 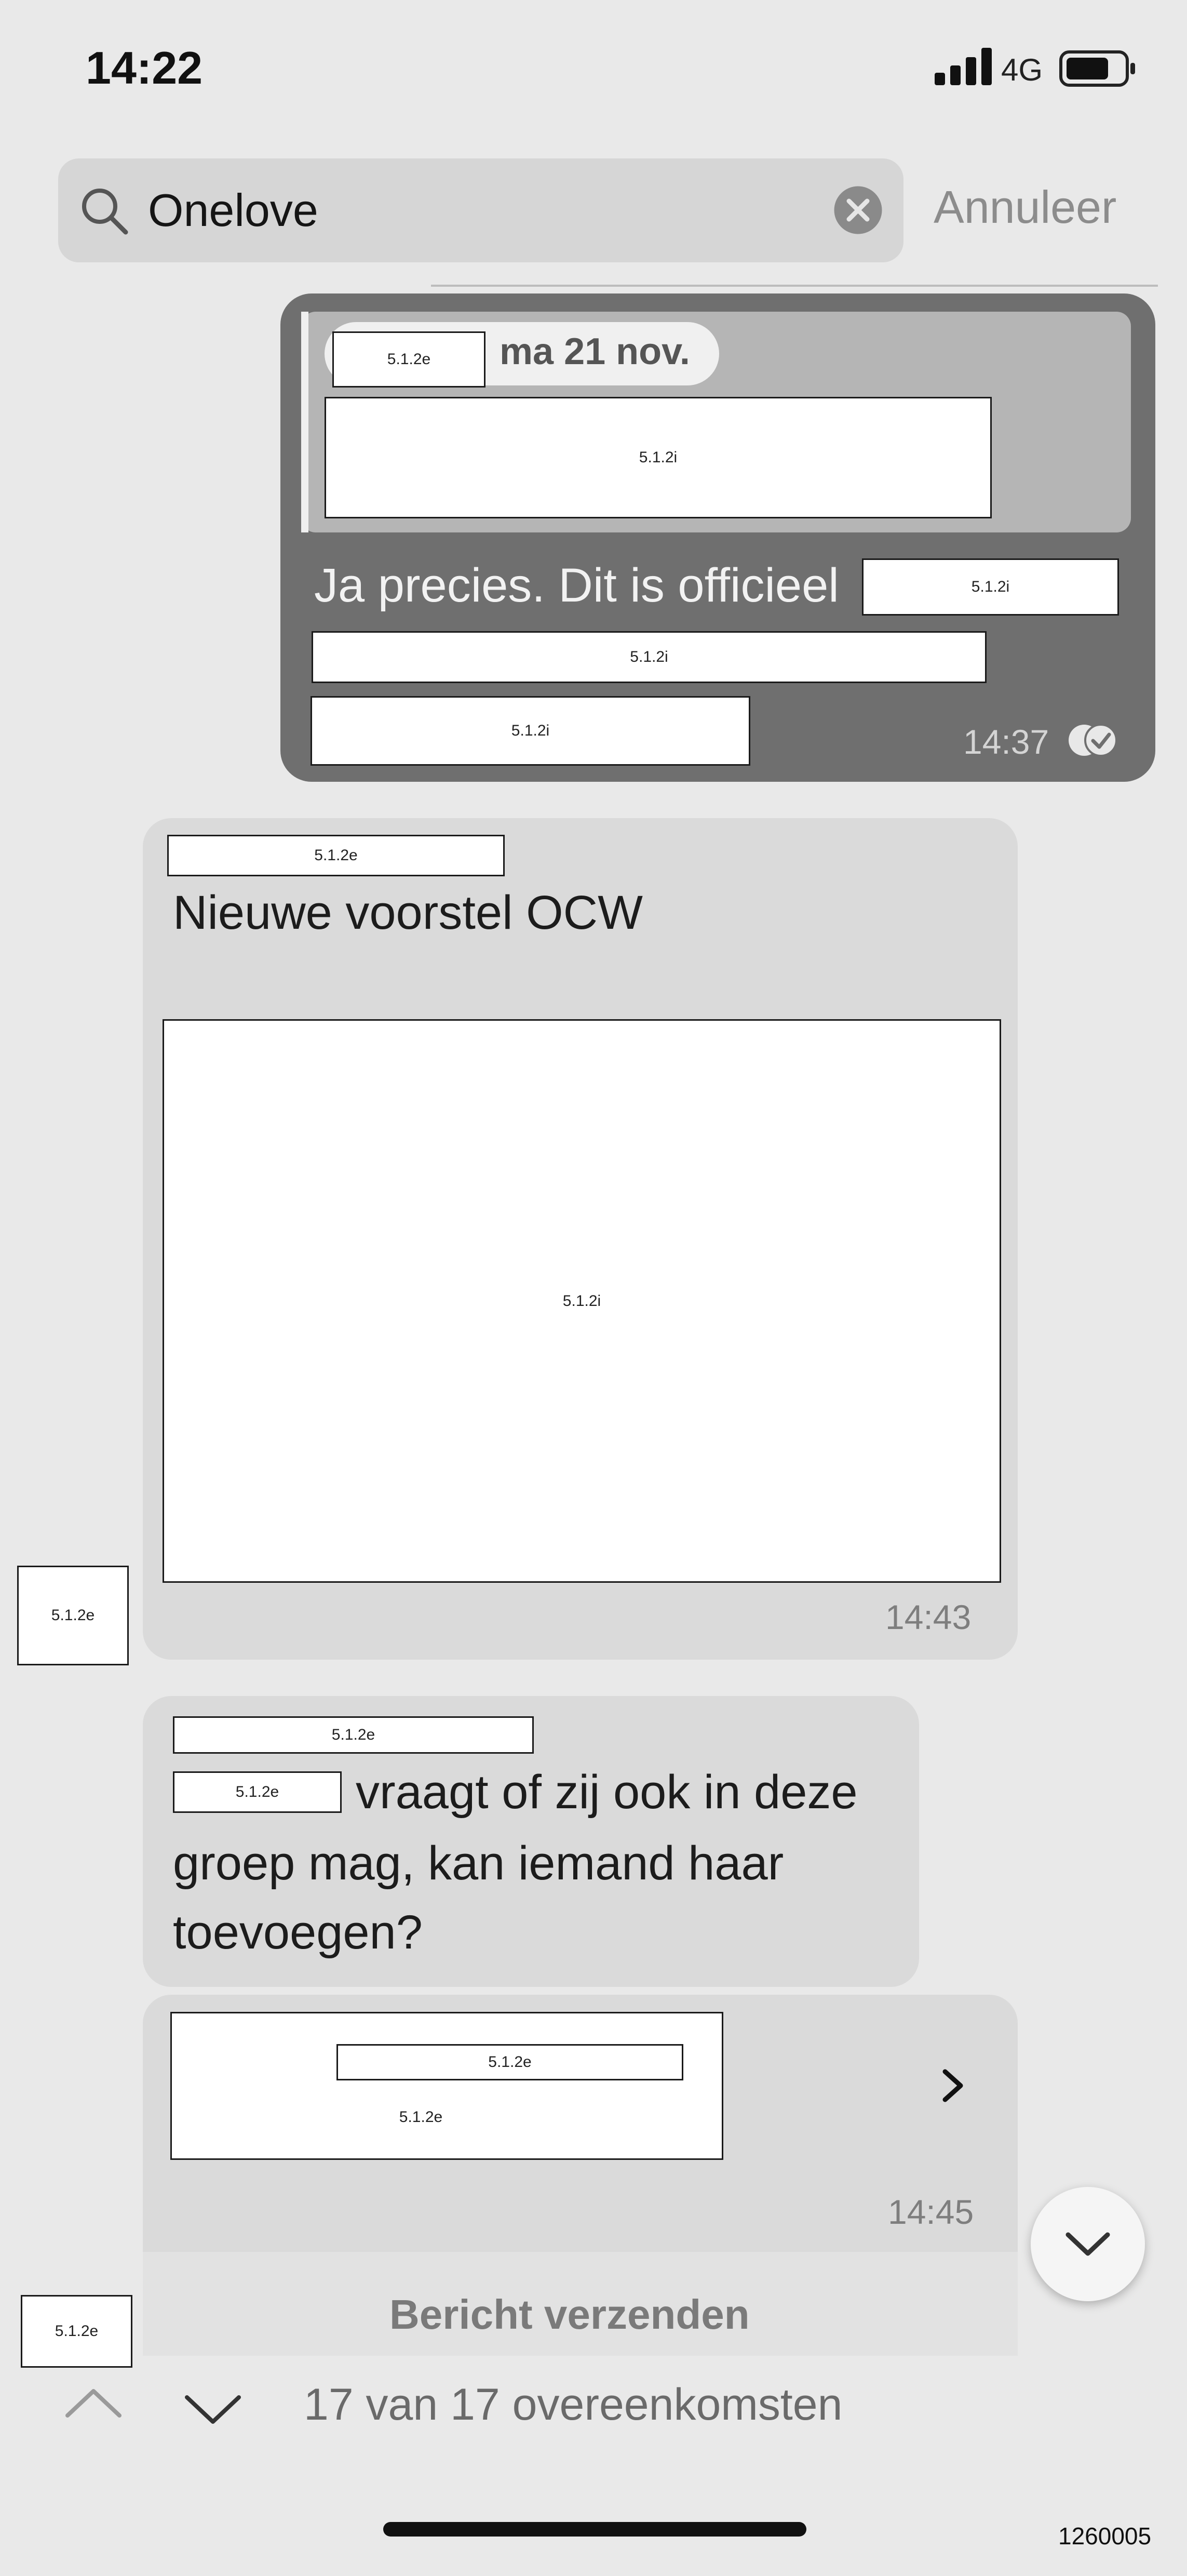 What do you see at coordinates (794, 286) in the screenshot?
I see `header-divider` at bounding box center [794, 286].